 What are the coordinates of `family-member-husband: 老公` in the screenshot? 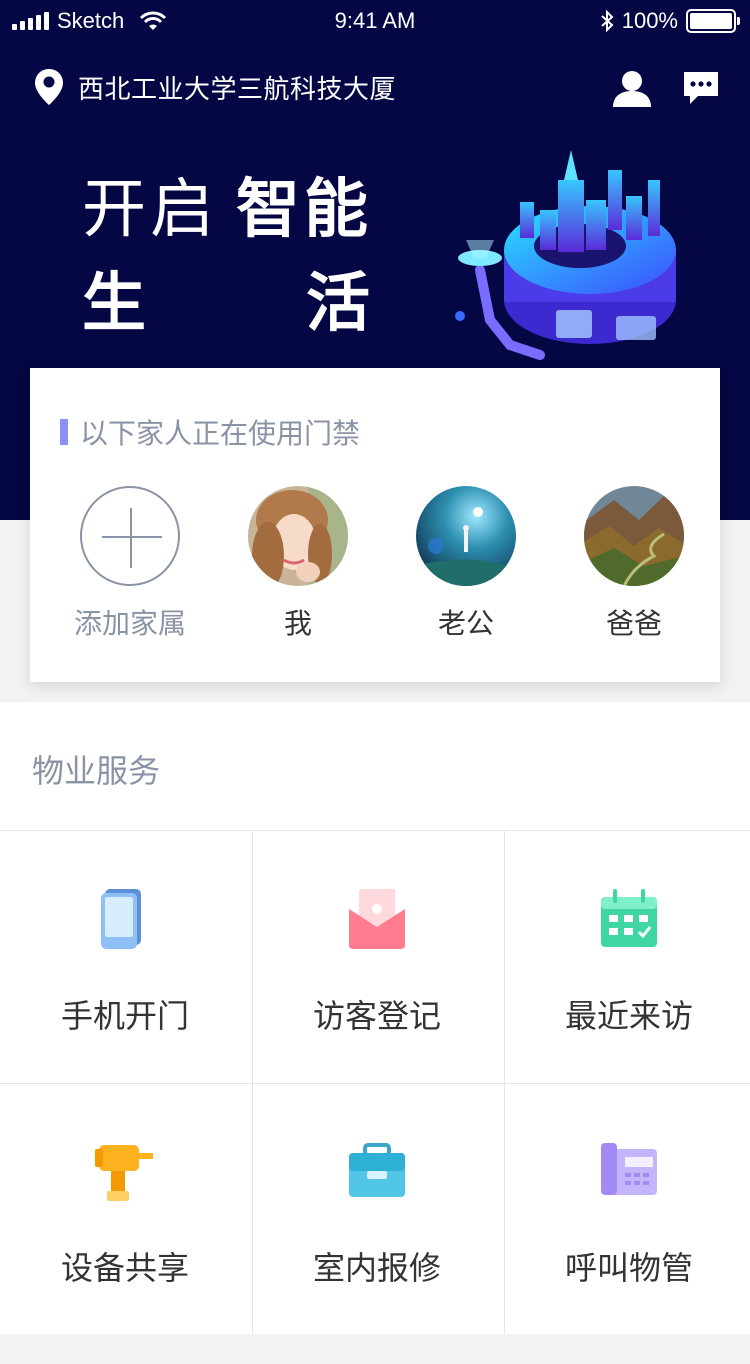 It's located at (466, 564).